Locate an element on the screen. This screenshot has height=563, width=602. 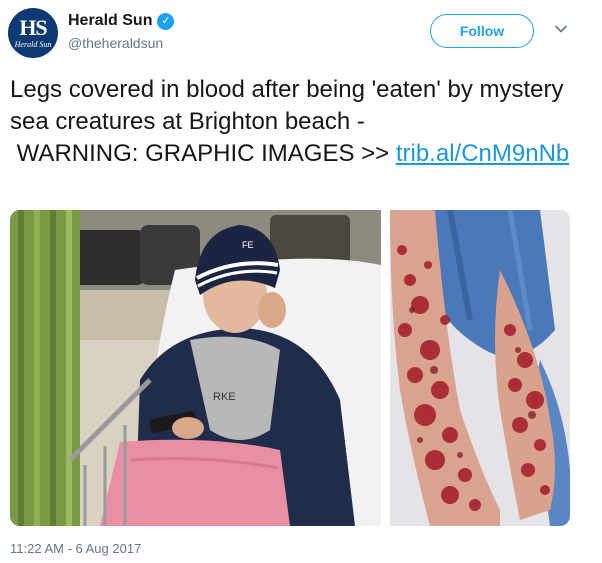
beanie-text: FE is located at coordinates (248, 245).